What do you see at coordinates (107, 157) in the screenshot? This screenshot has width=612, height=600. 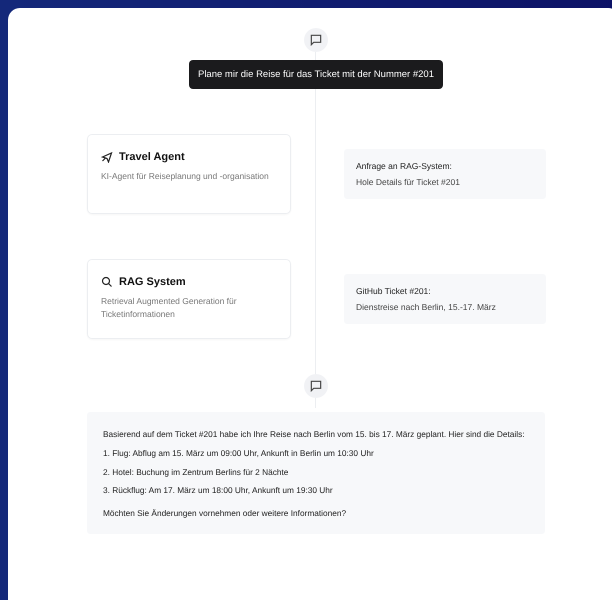 I see `plane-icon` at bounding box center [107, 157].